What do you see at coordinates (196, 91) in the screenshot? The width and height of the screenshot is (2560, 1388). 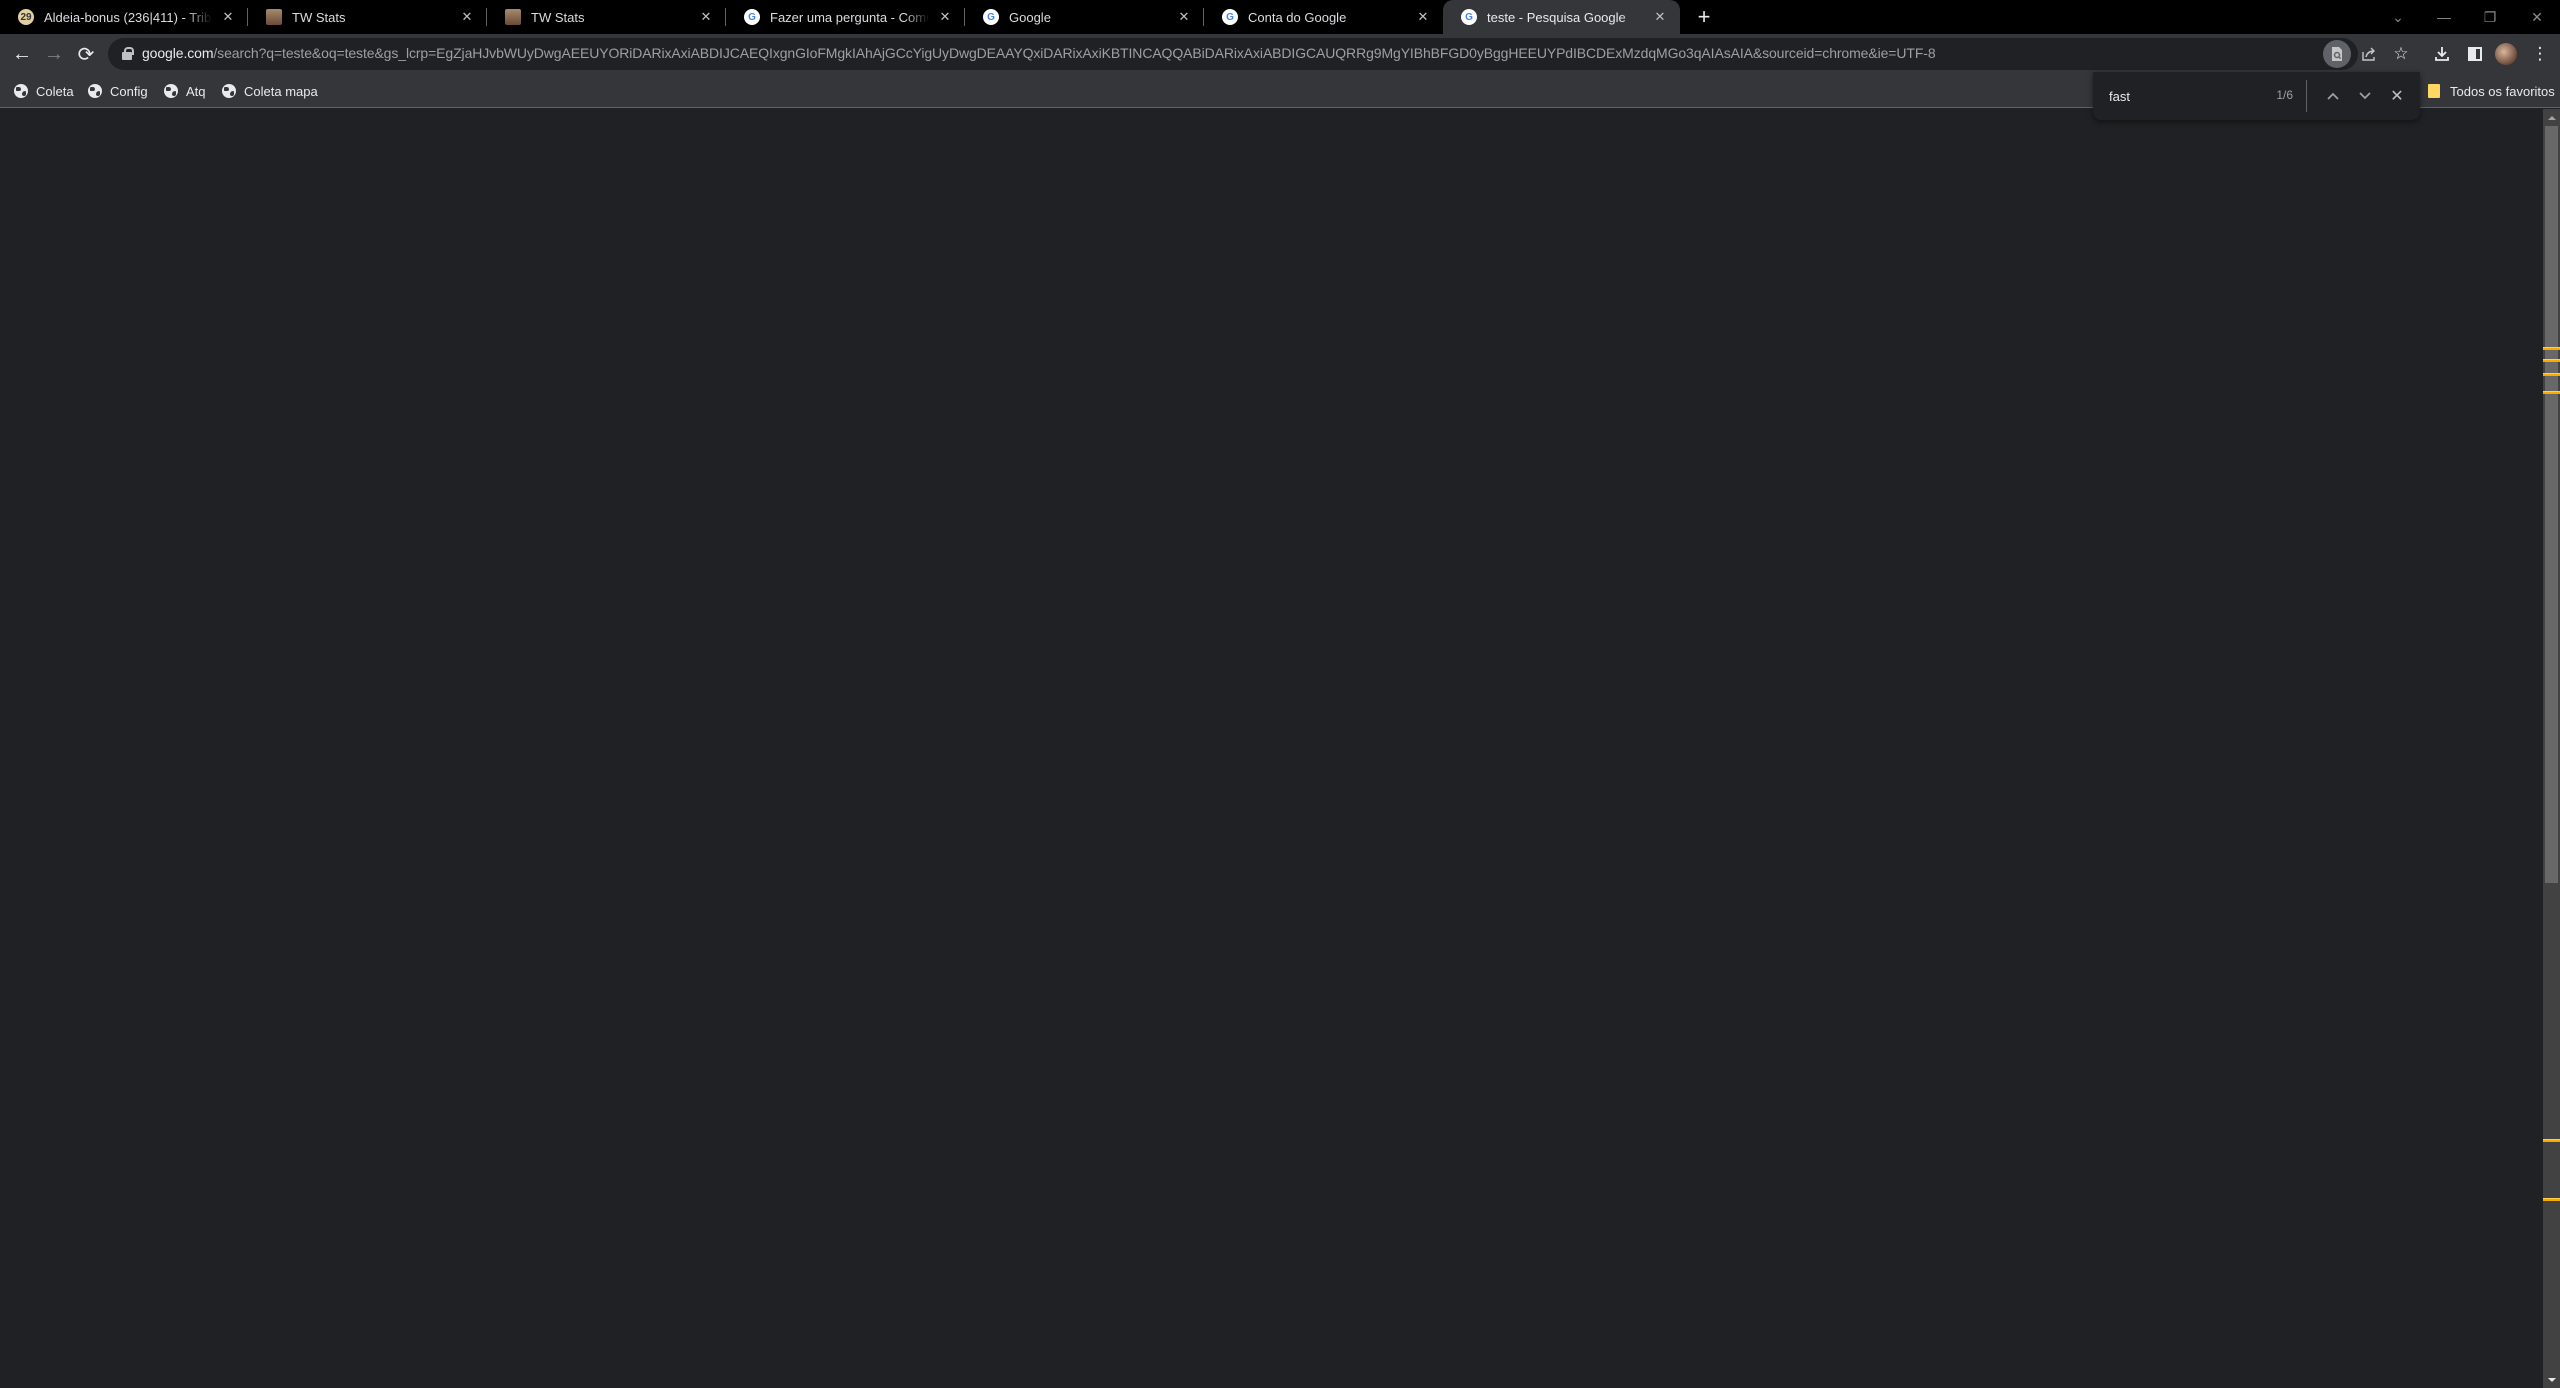 I see `bookmark-label: Atq` at bounding box center [196, 91].